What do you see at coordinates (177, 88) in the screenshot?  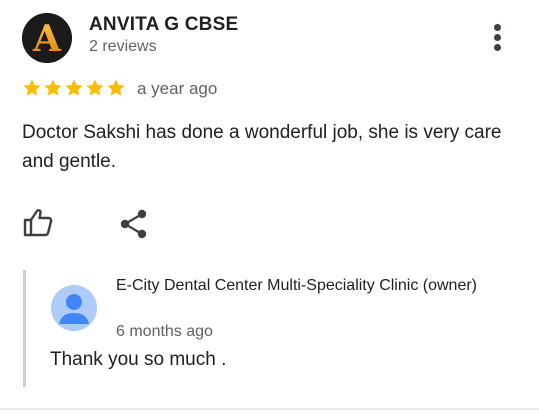 I see `review-time: a year ago` at bounding box center [177, 88].